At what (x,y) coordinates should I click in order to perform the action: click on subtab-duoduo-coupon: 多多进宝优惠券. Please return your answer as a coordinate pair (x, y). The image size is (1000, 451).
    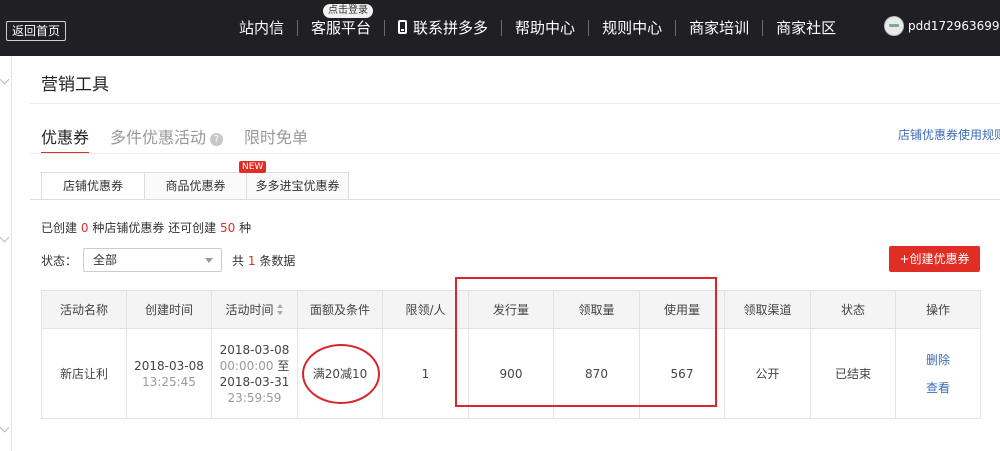
    Looking at the image, I should click on (297, 186).